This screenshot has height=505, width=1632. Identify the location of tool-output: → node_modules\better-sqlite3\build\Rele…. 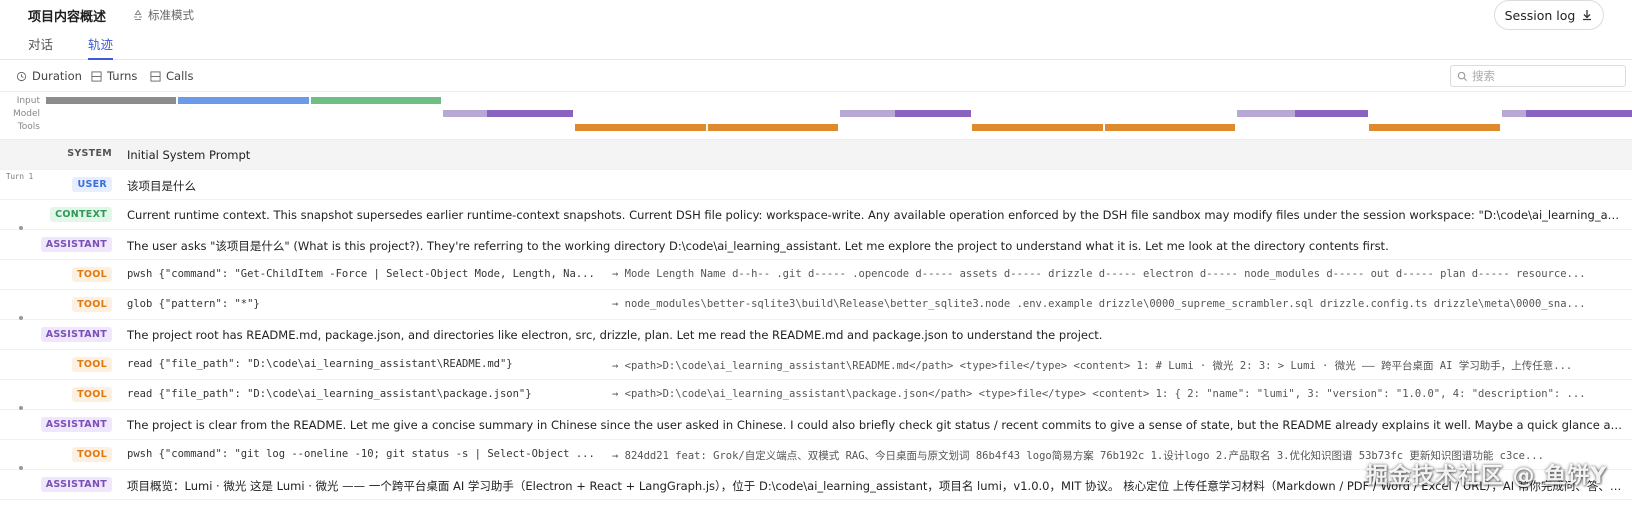
(1099, 304).